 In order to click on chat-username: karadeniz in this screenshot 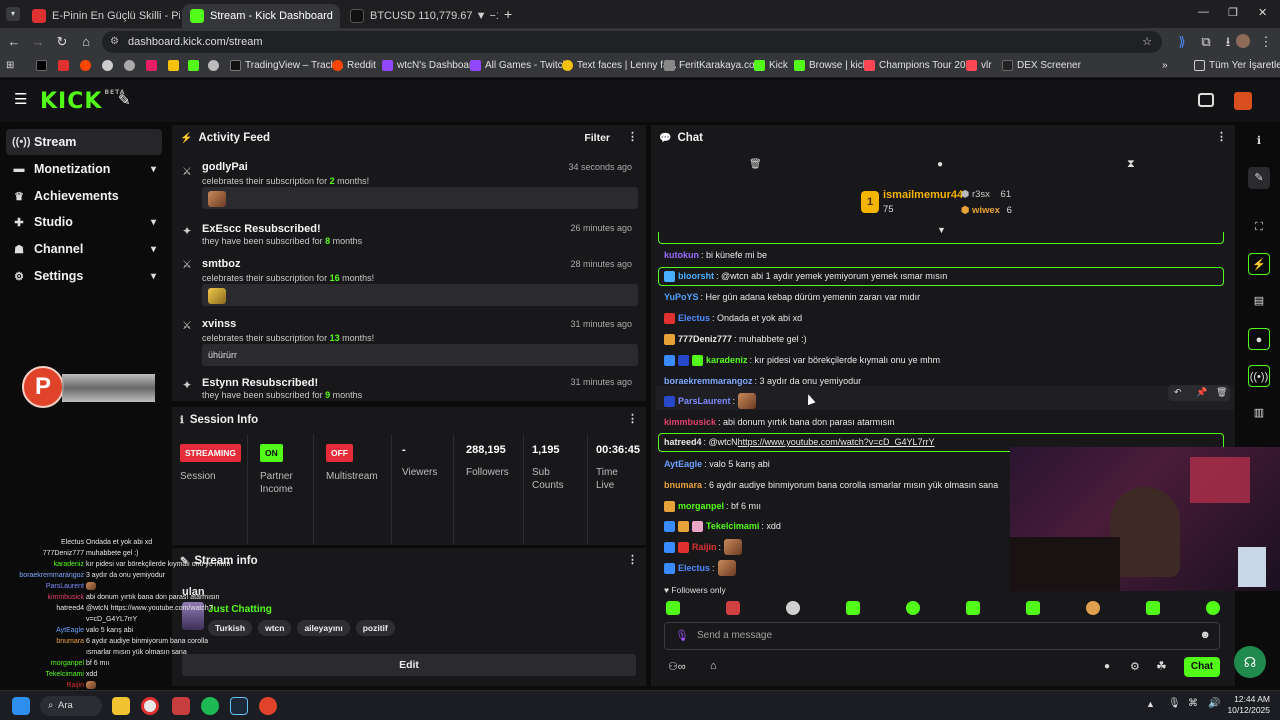, I will do `click(727, 360)`.